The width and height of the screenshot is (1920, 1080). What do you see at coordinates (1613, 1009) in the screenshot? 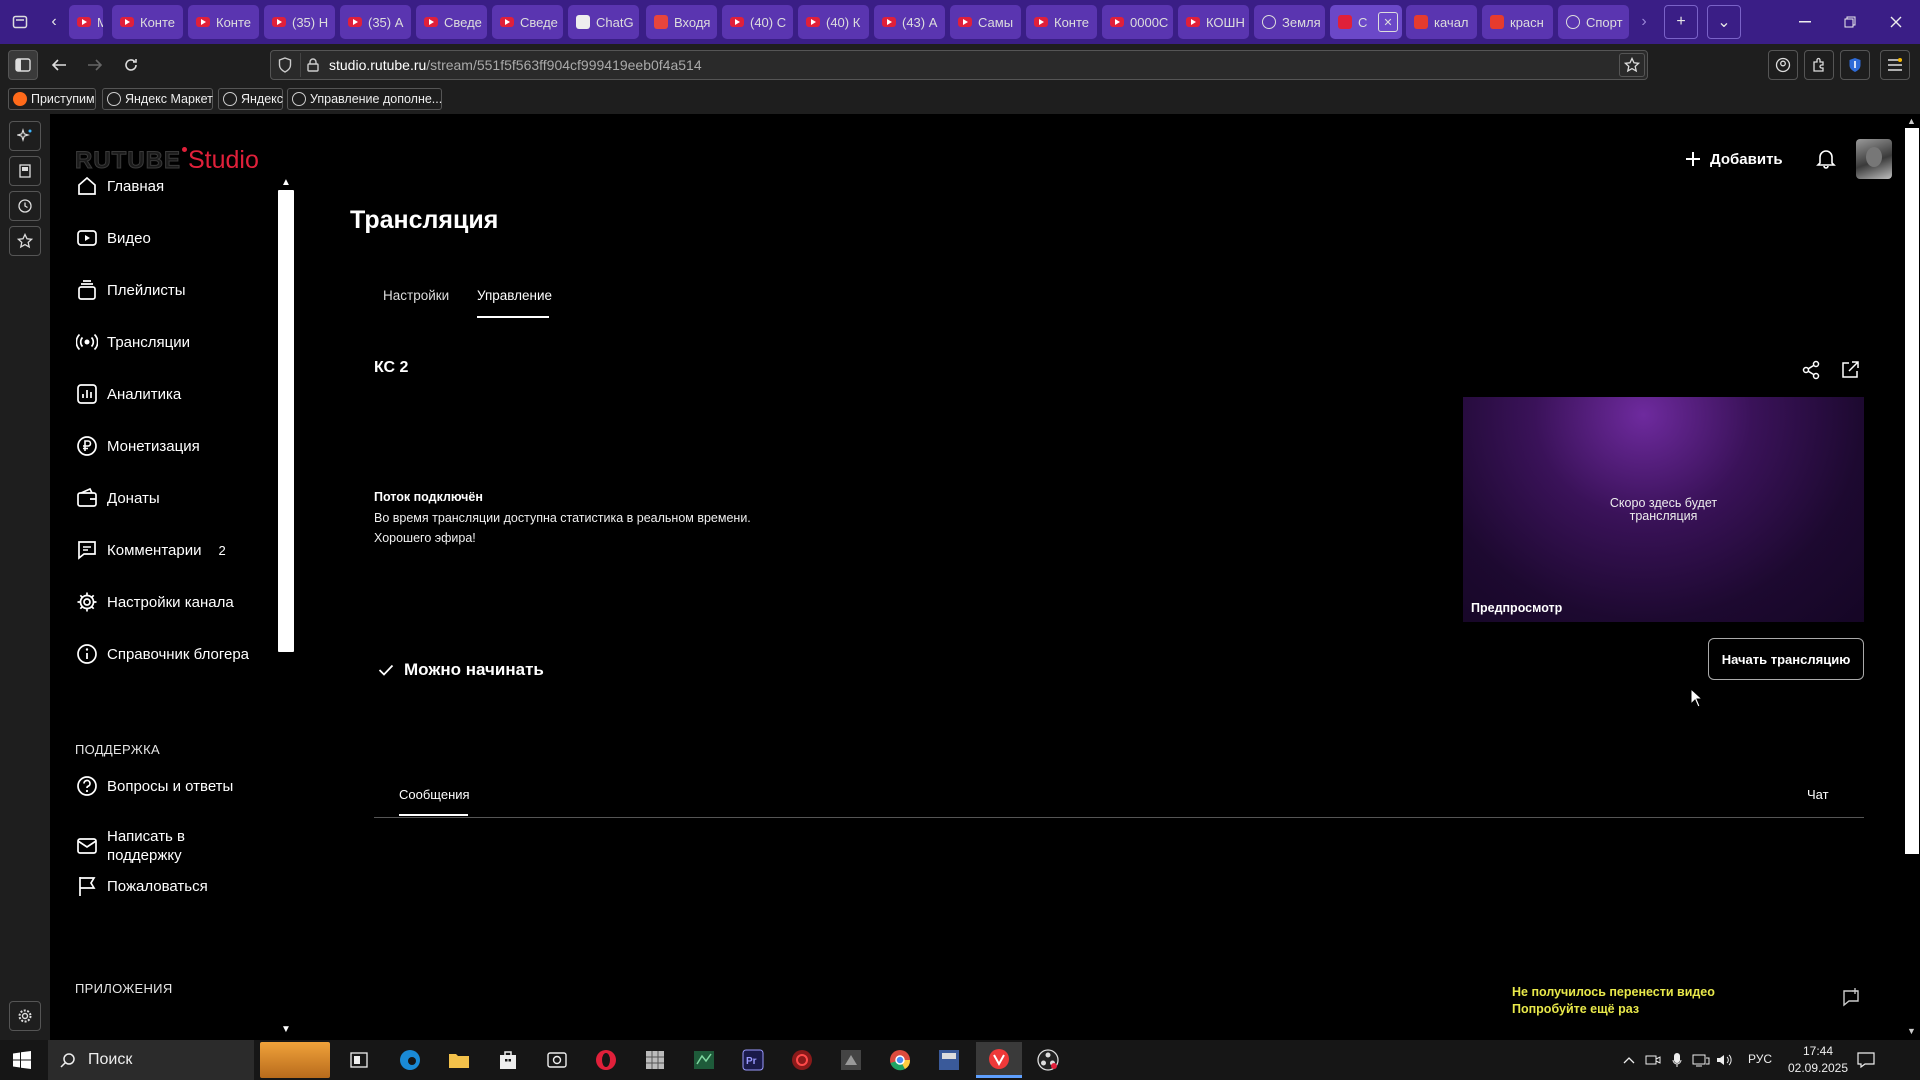
I see `toast-line-2: Попробуйте ещё раз` at bounding box center [1613, 1009].